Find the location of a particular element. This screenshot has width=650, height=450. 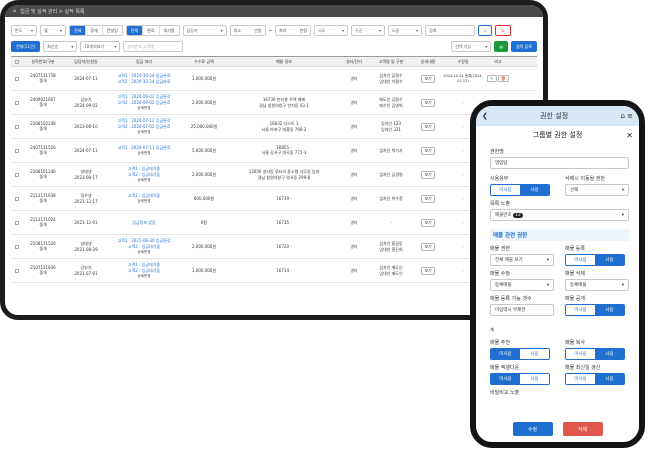

type-broker: 증개 is located at coordinates (94, 30).